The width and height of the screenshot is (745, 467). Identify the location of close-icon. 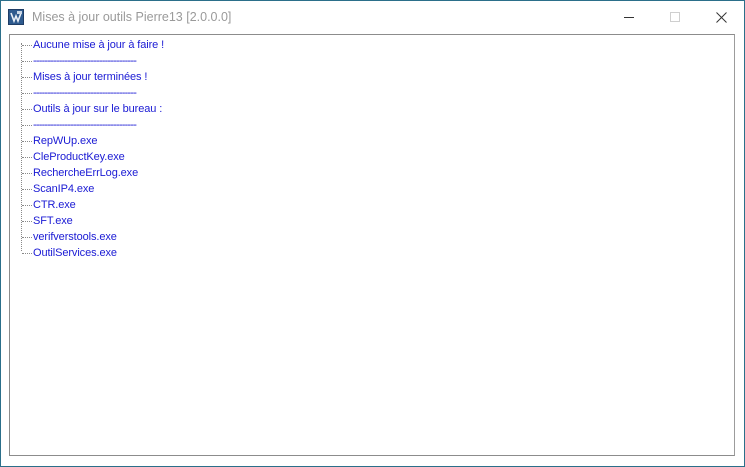
(721, 17).